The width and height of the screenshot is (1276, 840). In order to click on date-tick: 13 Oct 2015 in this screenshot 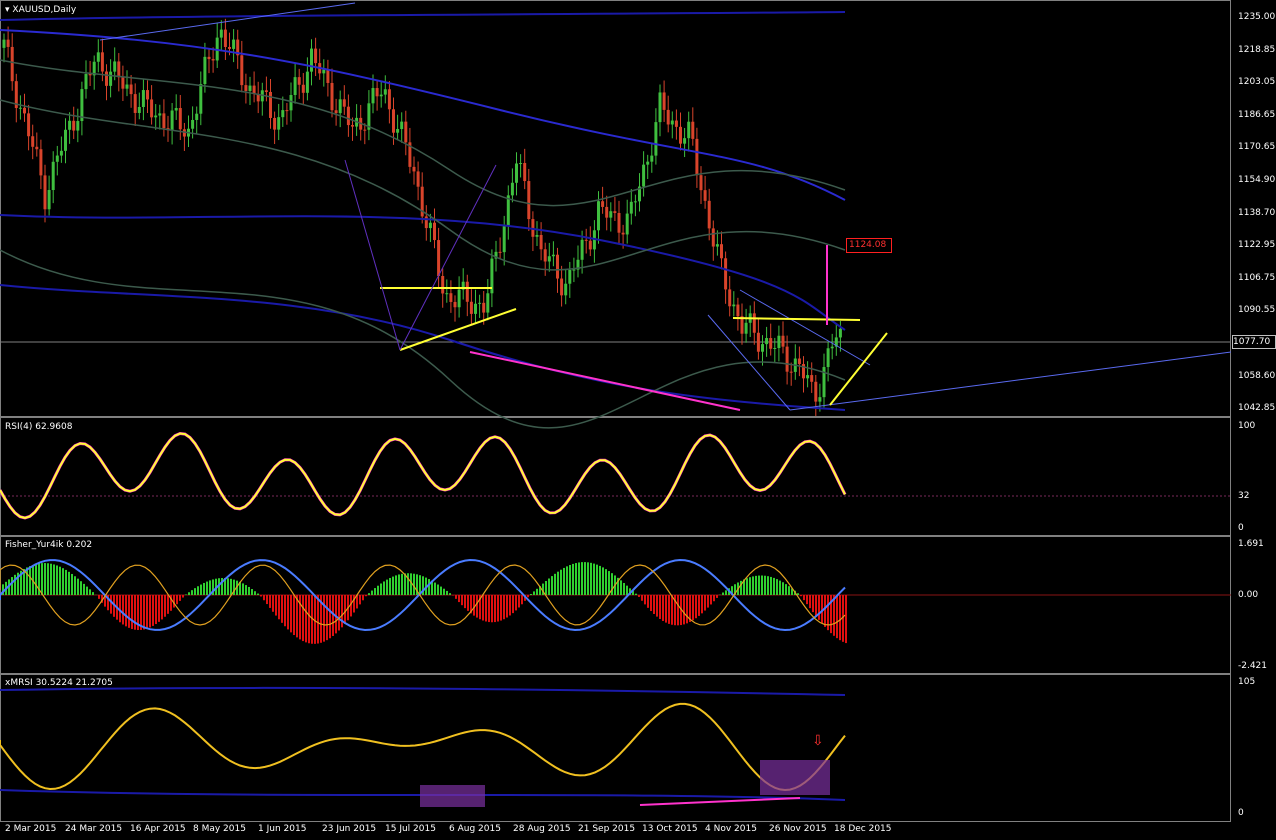, I will do `click(670, 829)`.